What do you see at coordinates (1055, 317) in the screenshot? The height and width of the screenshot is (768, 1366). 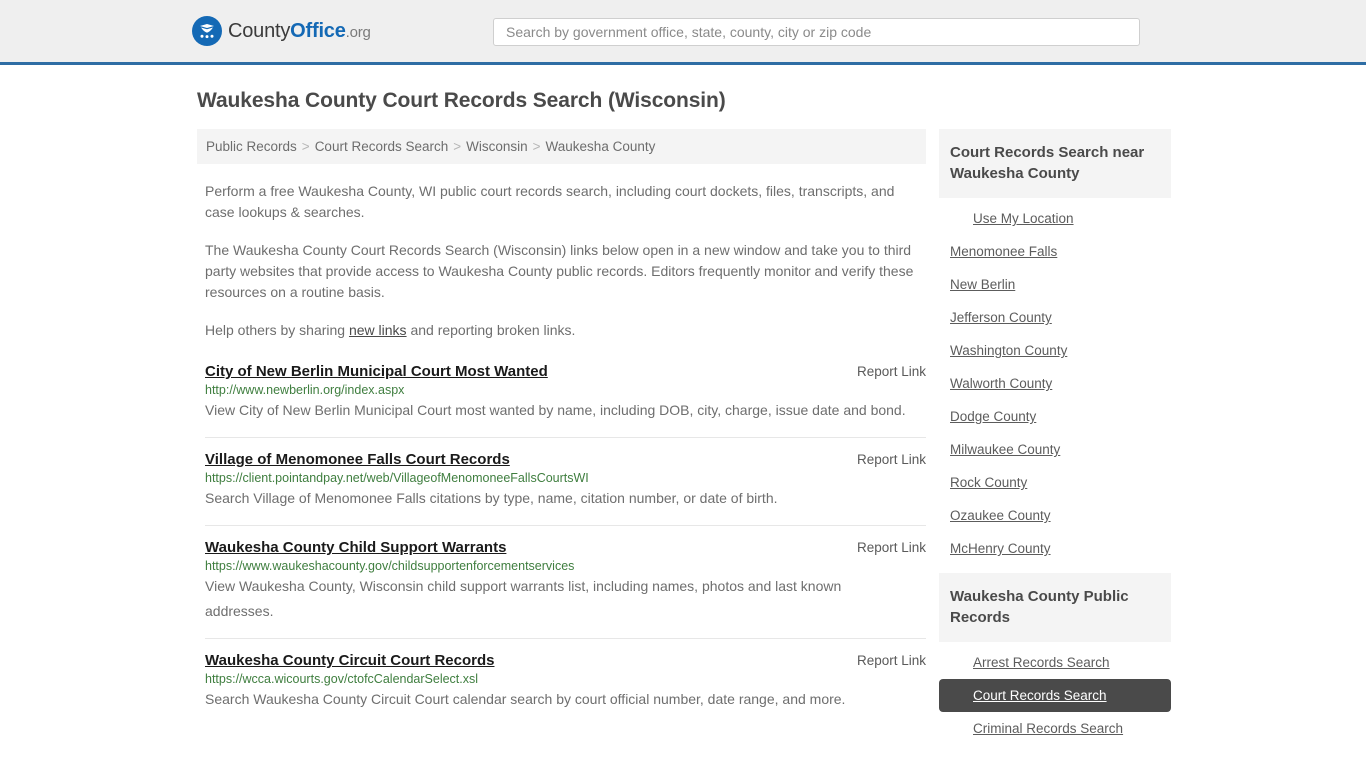 I see `sidebar-item-jefferson-county: Jefferson County` at bounding box center [1055, 317].